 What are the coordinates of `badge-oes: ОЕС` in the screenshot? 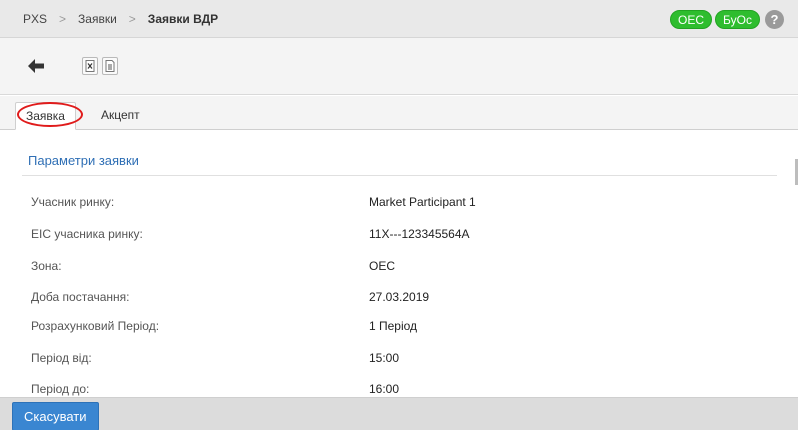 It's located at (691, 19).